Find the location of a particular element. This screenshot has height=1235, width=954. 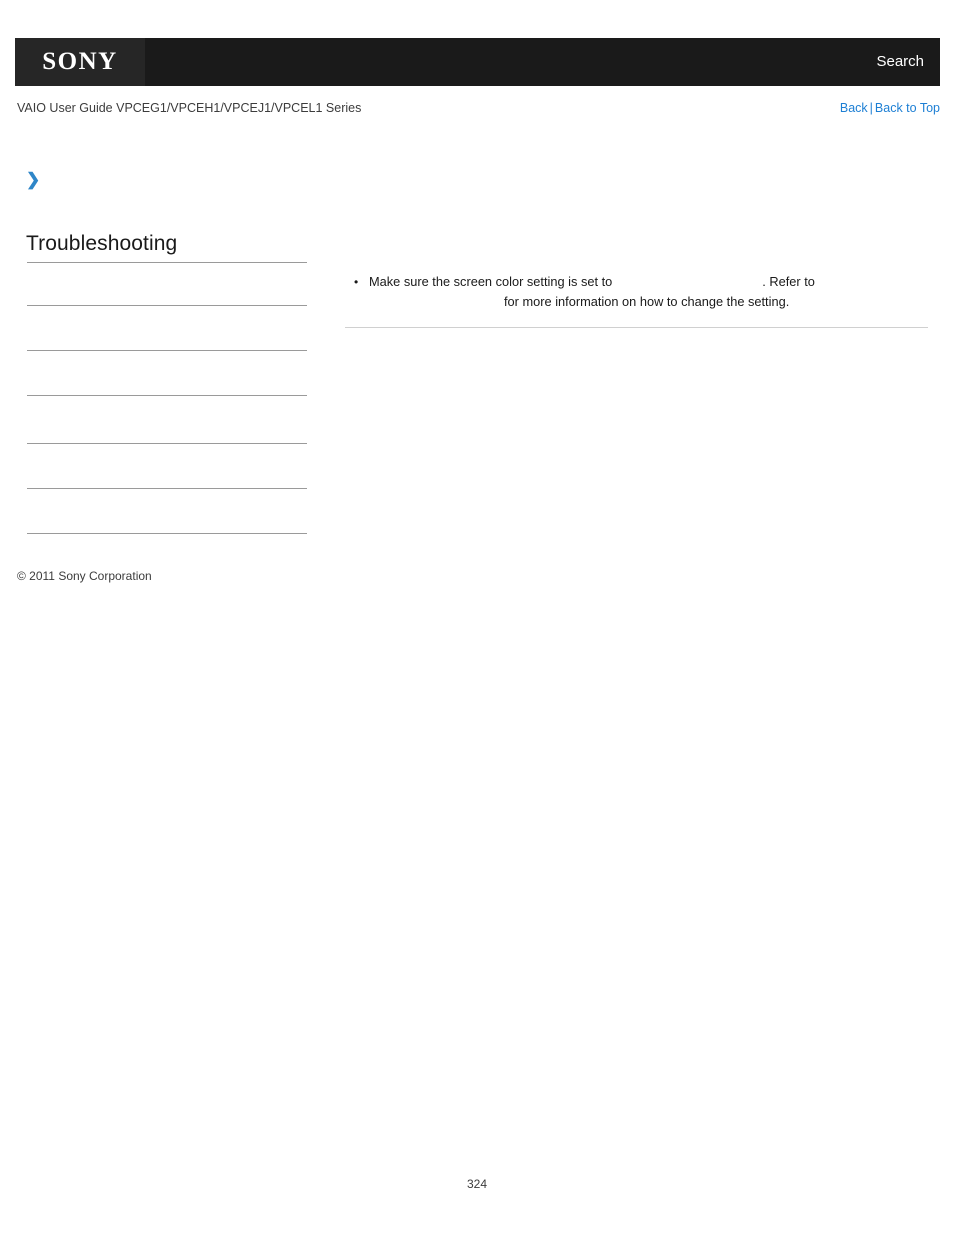

page-title: Troubleshooting is located at coordinates (102, 243).